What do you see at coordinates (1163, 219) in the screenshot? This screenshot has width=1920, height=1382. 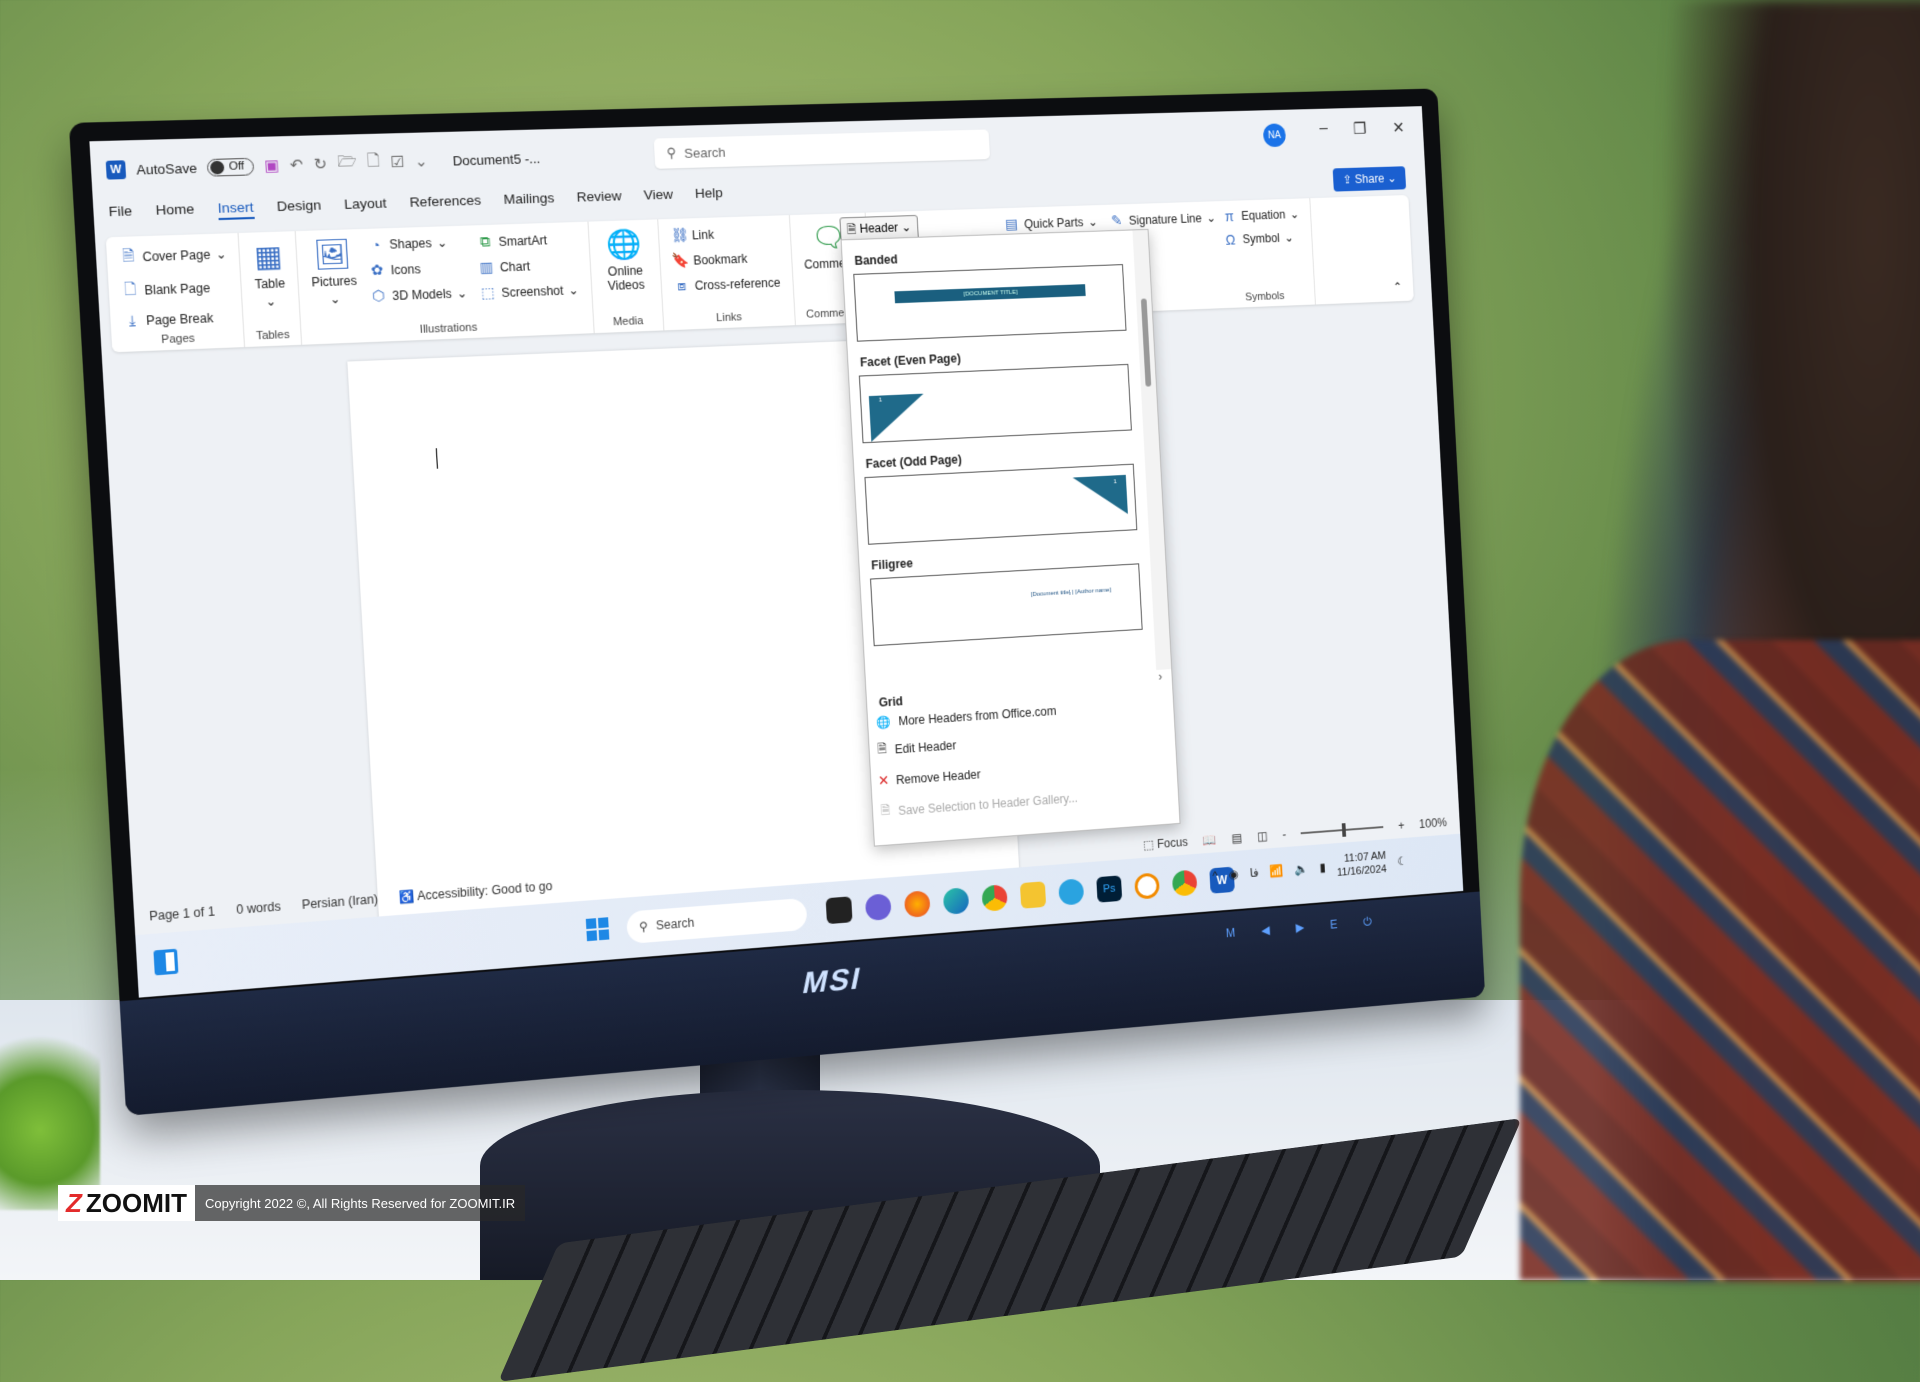 I see `signature-line-button: ✎ Signature Line ⌄` at bounding box center [1163, 219].